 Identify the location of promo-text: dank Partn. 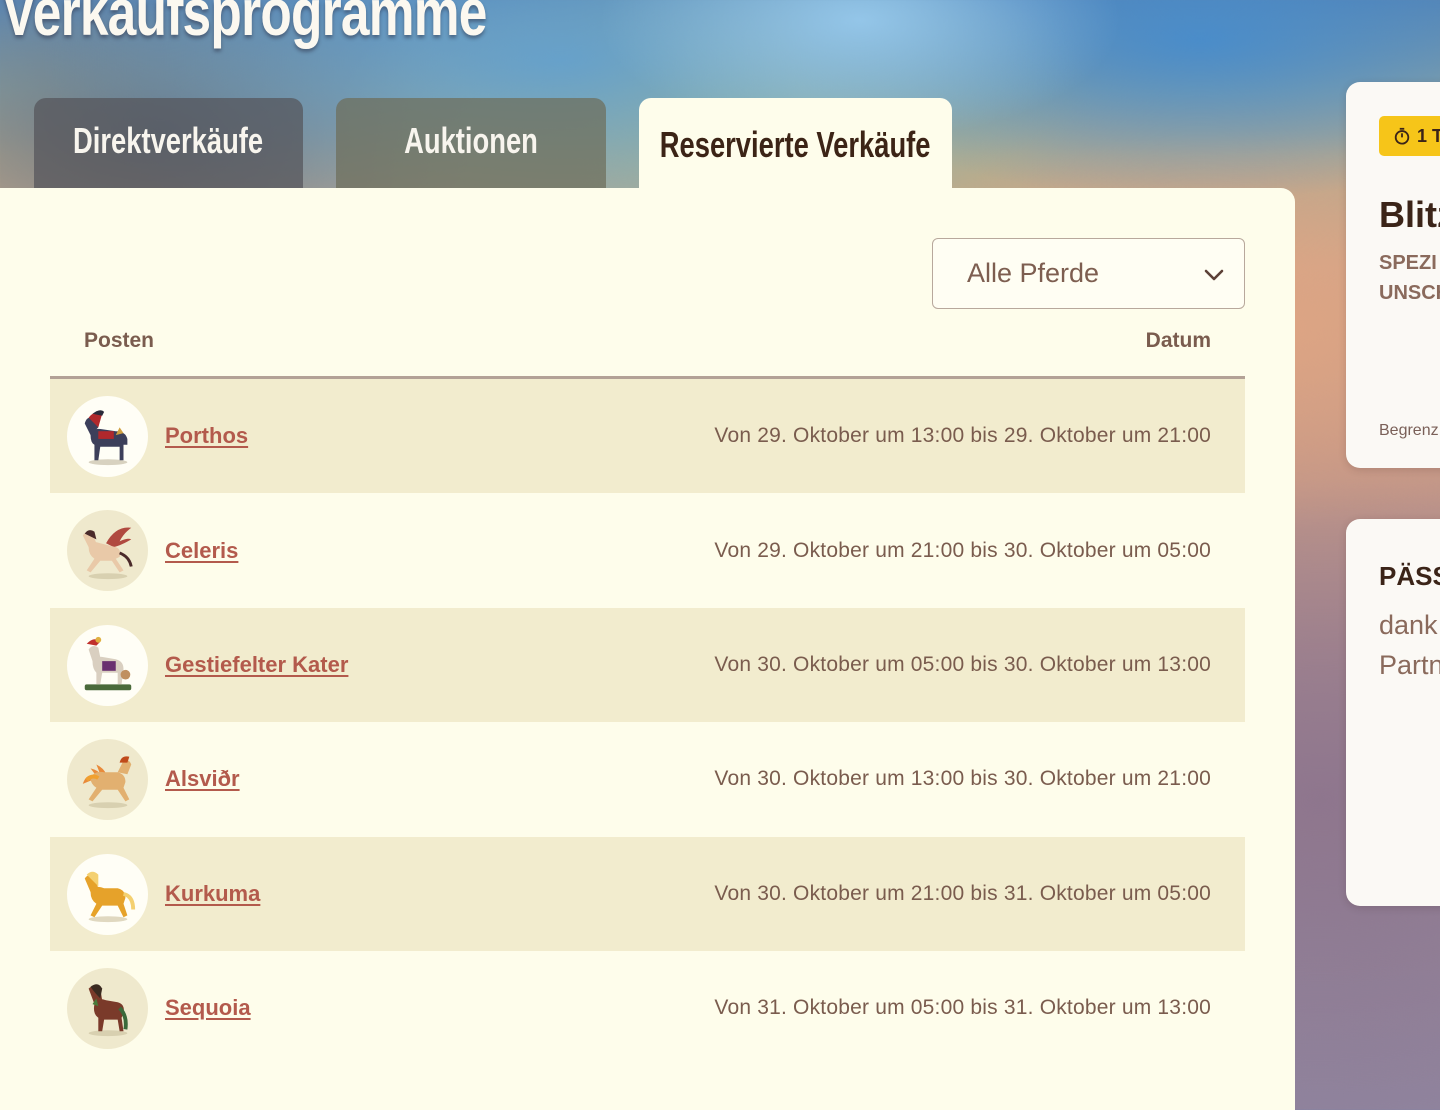
(1409, 645).